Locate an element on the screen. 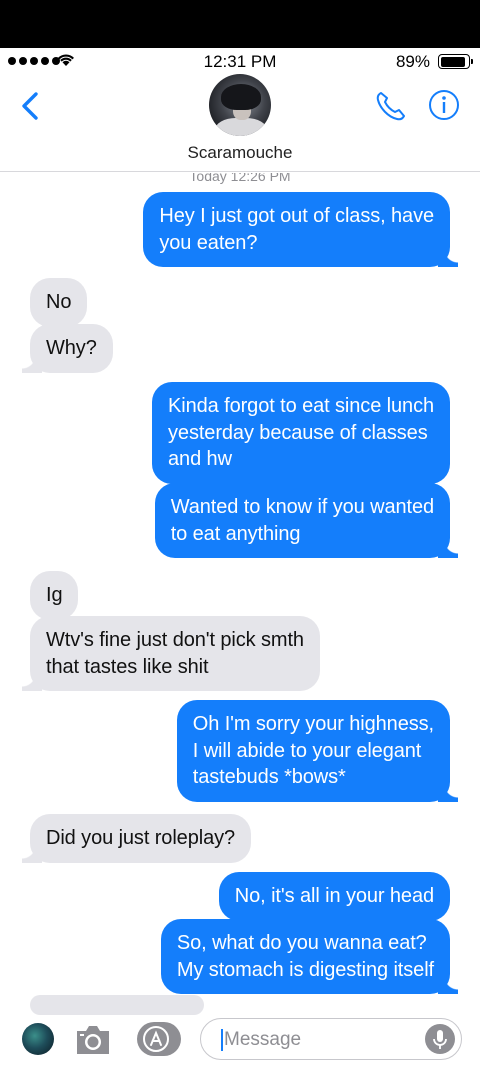 The height and width of the screenshot is (1067, 480). message-input-bar: Message is located at coordinates (240, 1031).